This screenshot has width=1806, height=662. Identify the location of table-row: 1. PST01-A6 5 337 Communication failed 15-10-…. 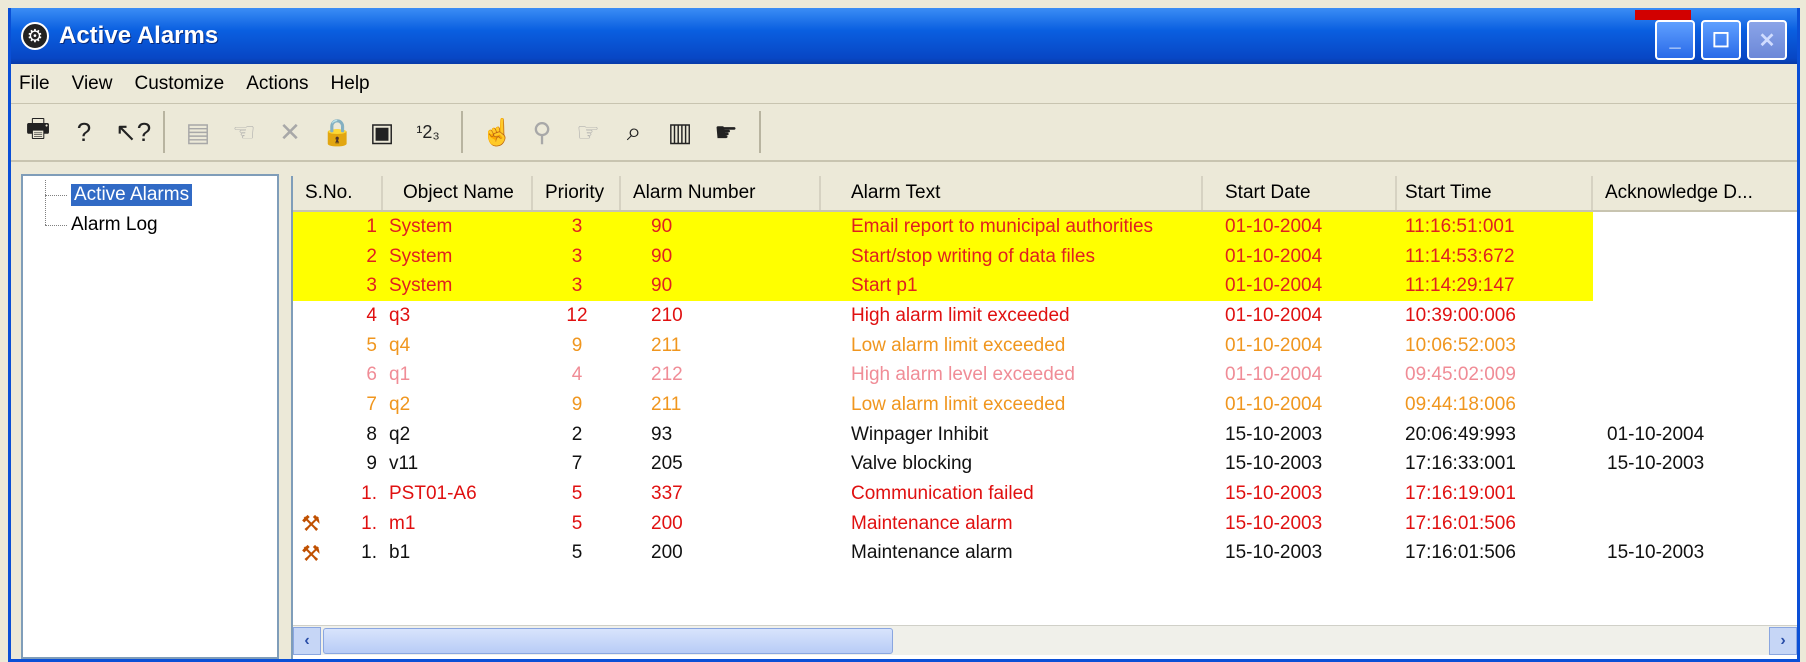
(1045, 494).